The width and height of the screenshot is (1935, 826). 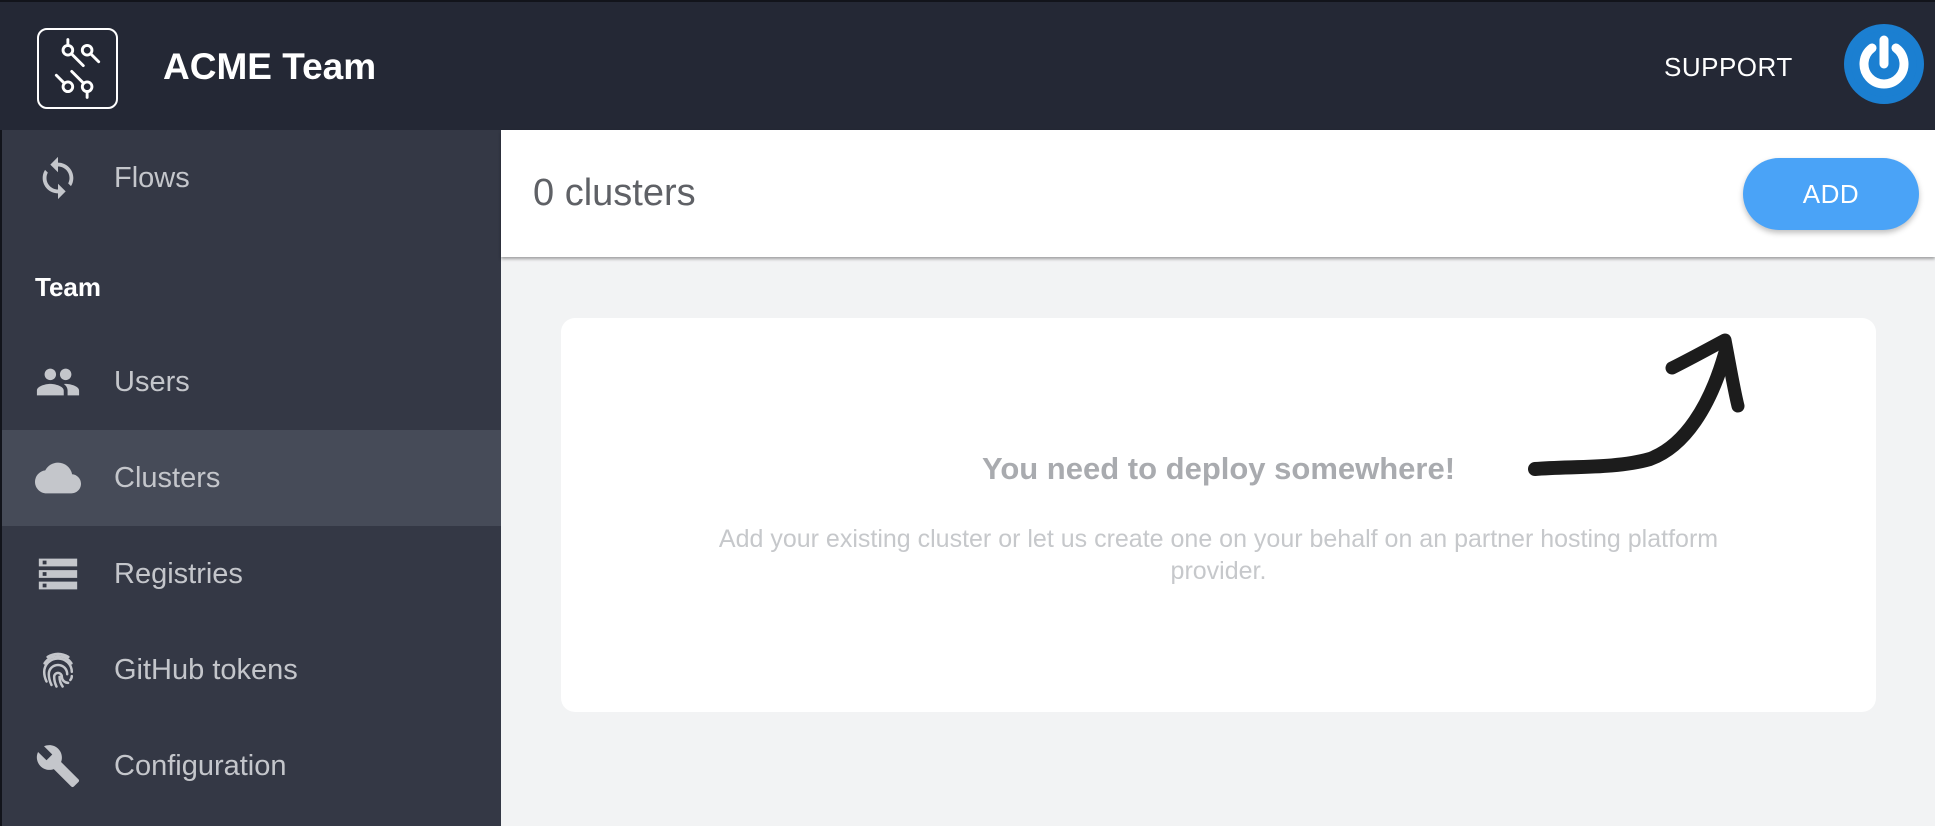 What do you see at coordinates (614, 193) in the screenshot?
I see `cluster-count: 0 clusters` at bounding box center [614, 193].